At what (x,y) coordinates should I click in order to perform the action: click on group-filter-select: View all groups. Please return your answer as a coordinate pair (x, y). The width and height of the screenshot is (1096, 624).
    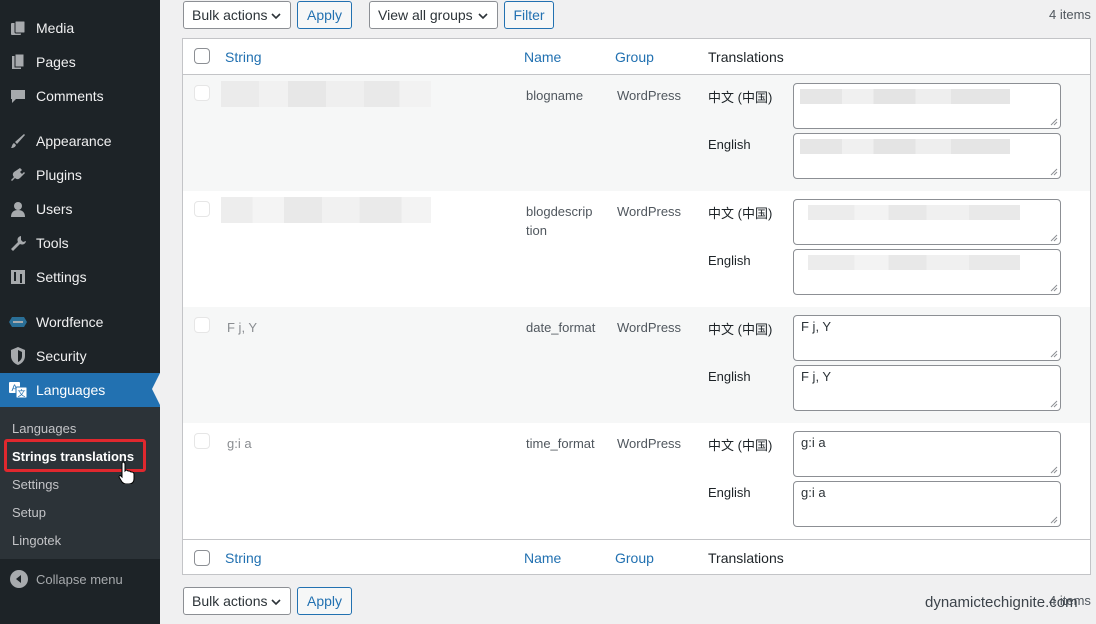
    Looking at the image, I should click on (433, 15).